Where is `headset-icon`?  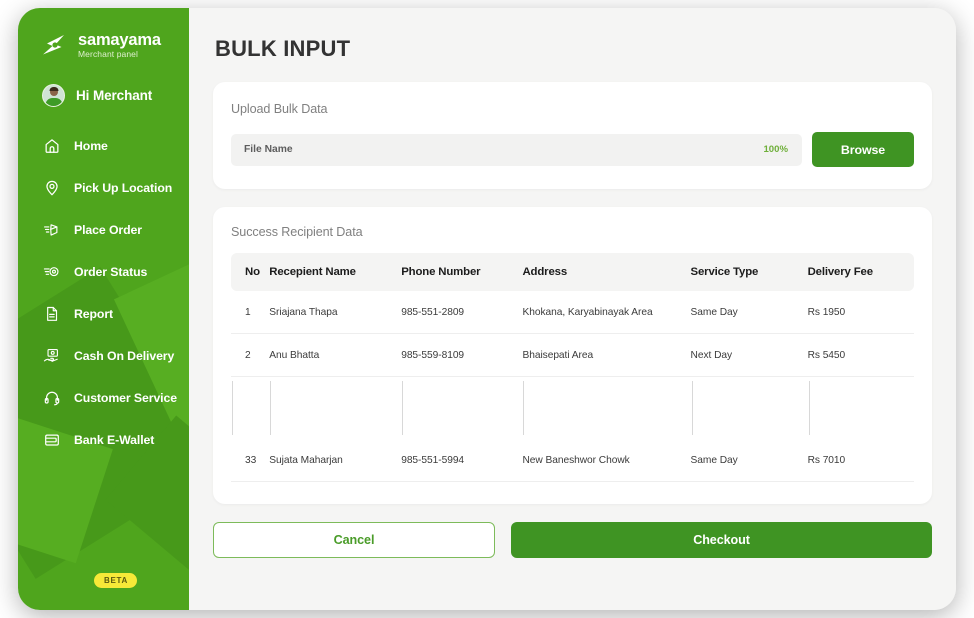 headset-icon is located at coordinates (51, 398).